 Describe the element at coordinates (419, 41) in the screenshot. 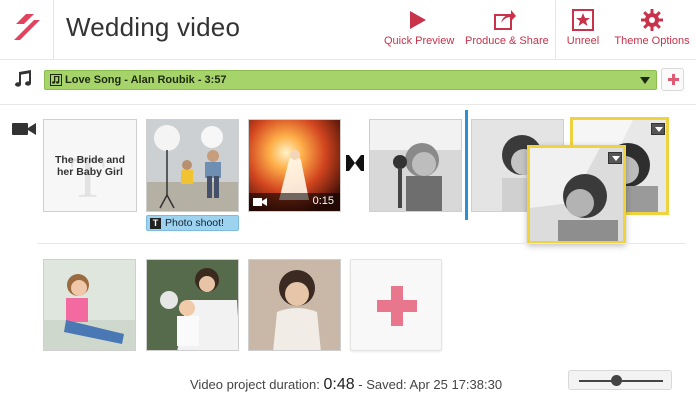

I see `quick-preview-label: Quick Preview` at that location.